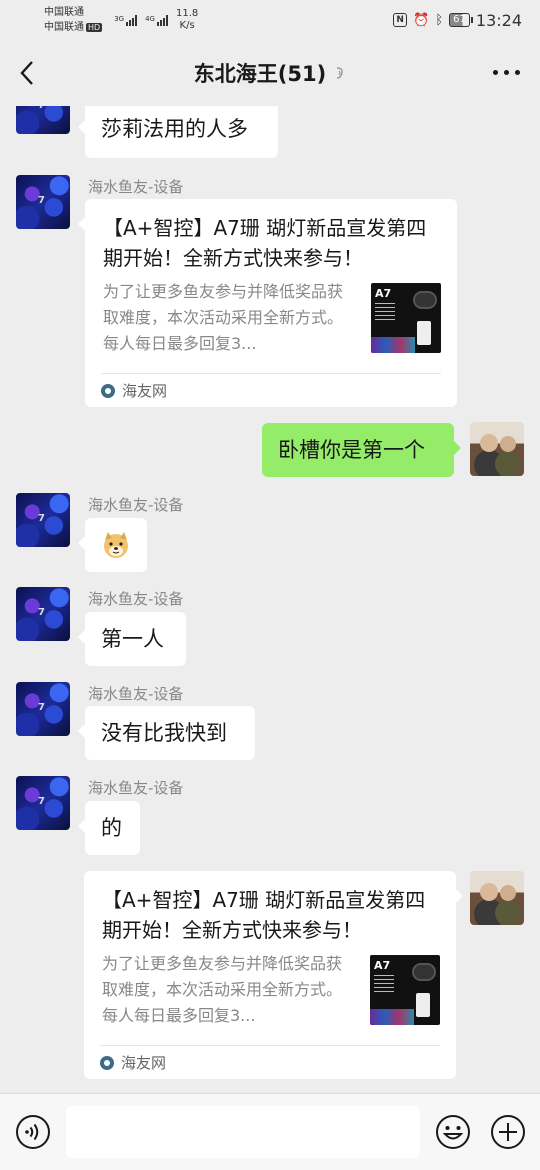  I want to click on chat-header: 东北海王(51), so click(270, 73).